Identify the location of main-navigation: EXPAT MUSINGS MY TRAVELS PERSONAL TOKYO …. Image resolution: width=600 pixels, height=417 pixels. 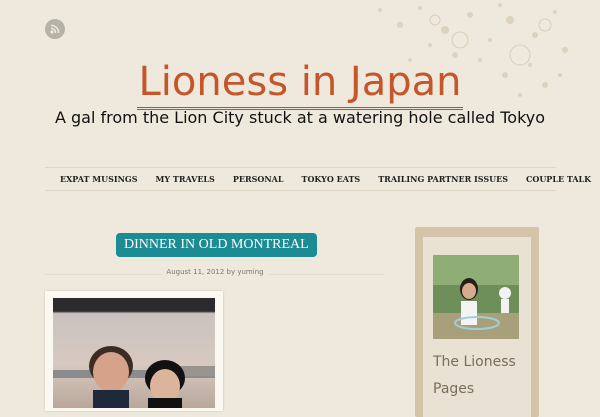
(318, 179).